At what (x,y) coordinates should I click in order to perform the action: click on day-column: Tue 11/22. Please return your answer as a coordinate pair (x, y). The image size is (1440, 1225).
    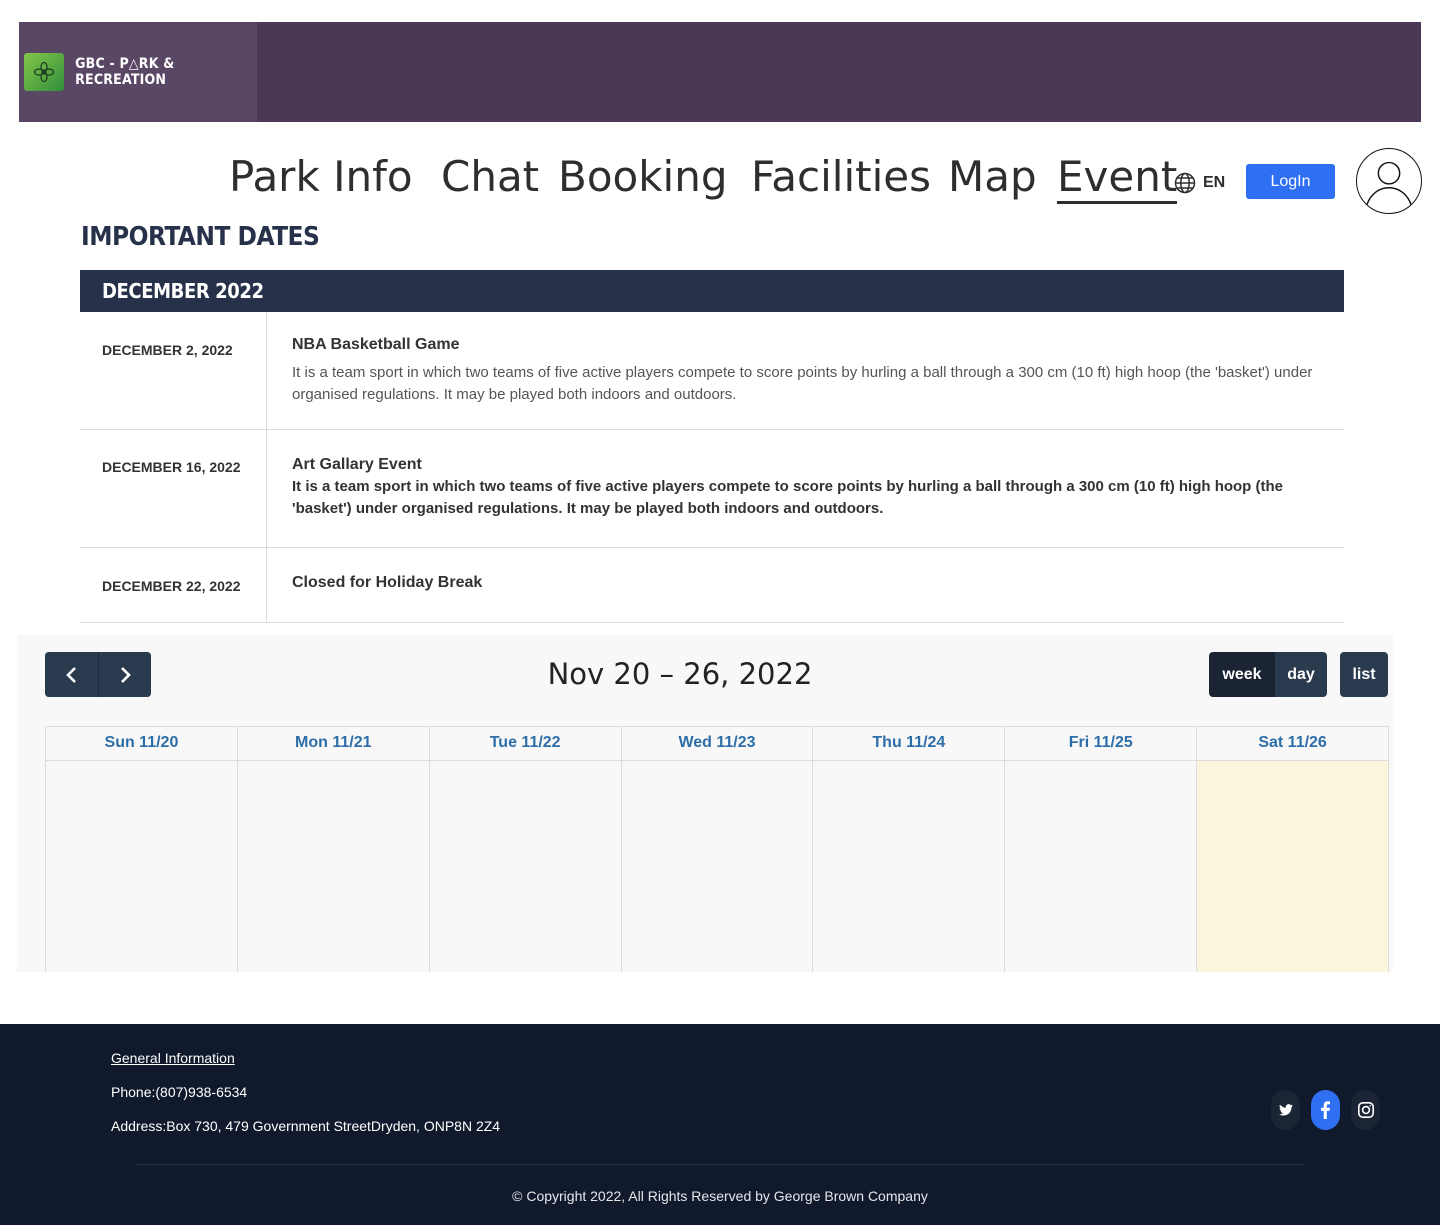
    Looking at the image, I should click on (525, 849).